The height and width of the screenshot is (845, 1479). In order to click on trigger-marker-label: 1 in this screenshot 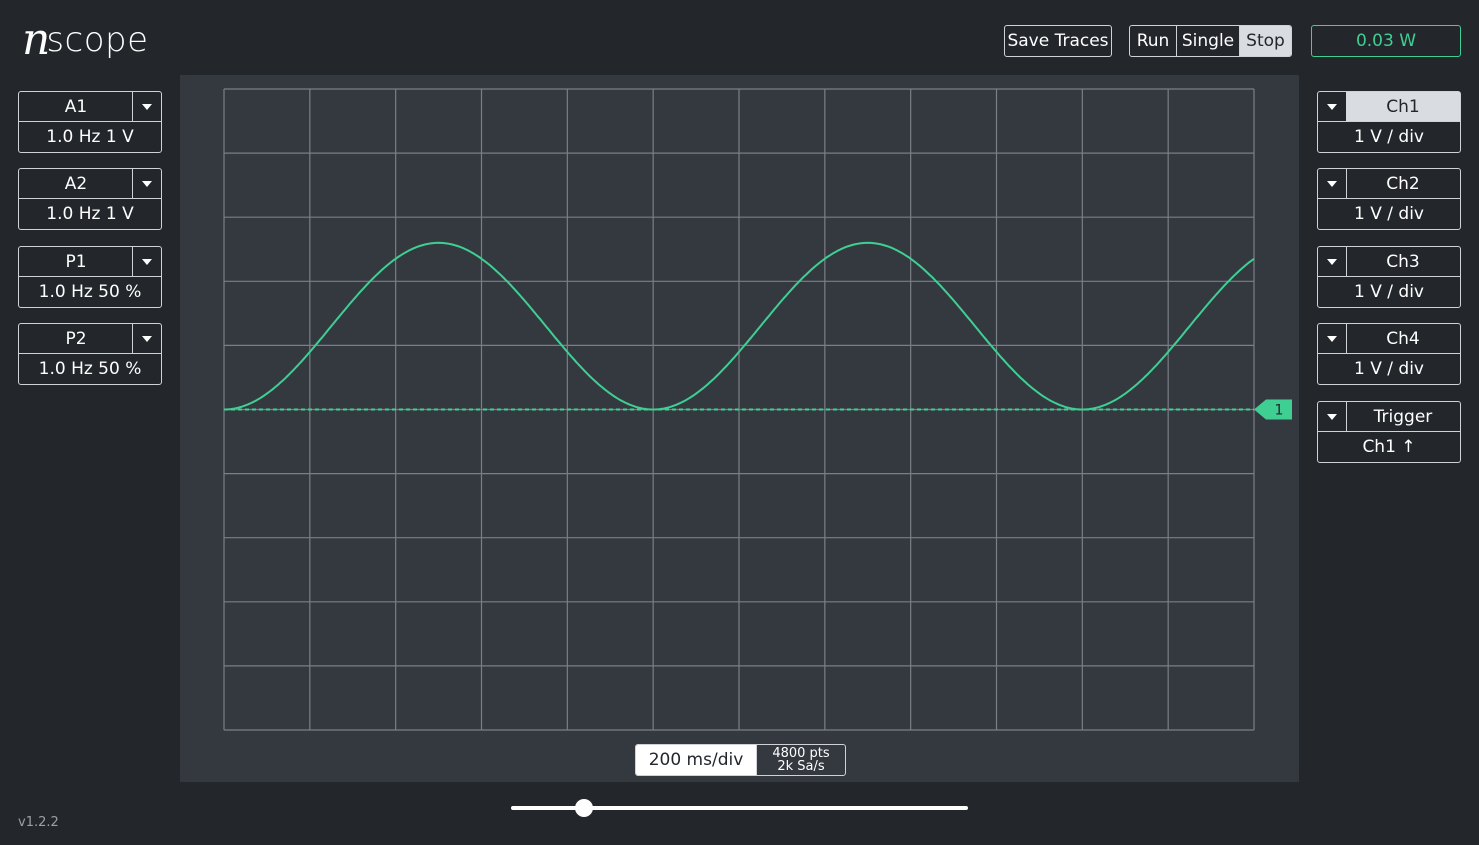, I will do `click(1279, 411)`.